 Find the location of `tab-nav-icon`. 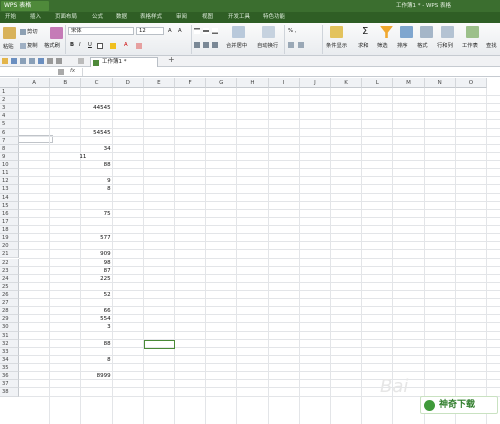

tab-nav-icon is located at coordinates (81, 61).